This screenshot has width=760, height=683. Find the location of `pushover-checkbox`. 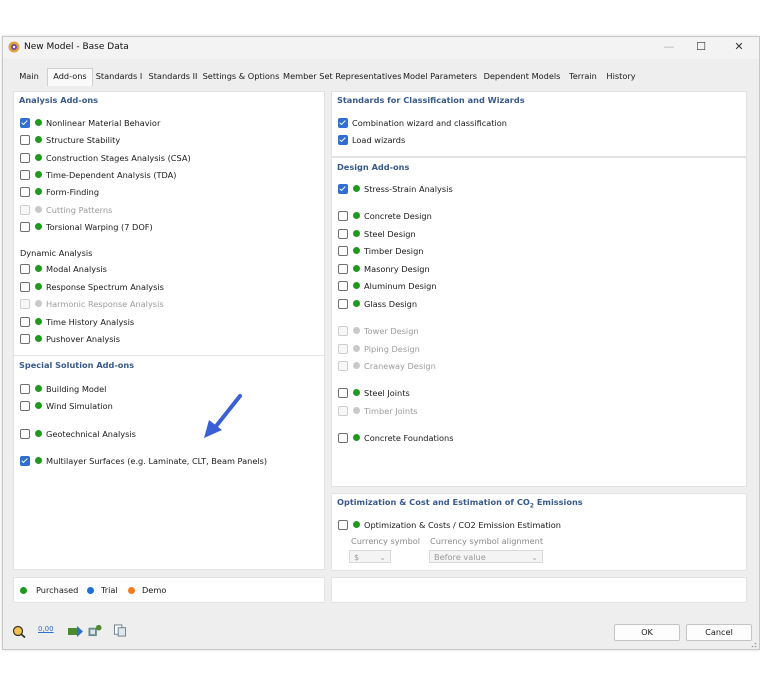

pushover-checkbox is located at coordinates (25, 339).